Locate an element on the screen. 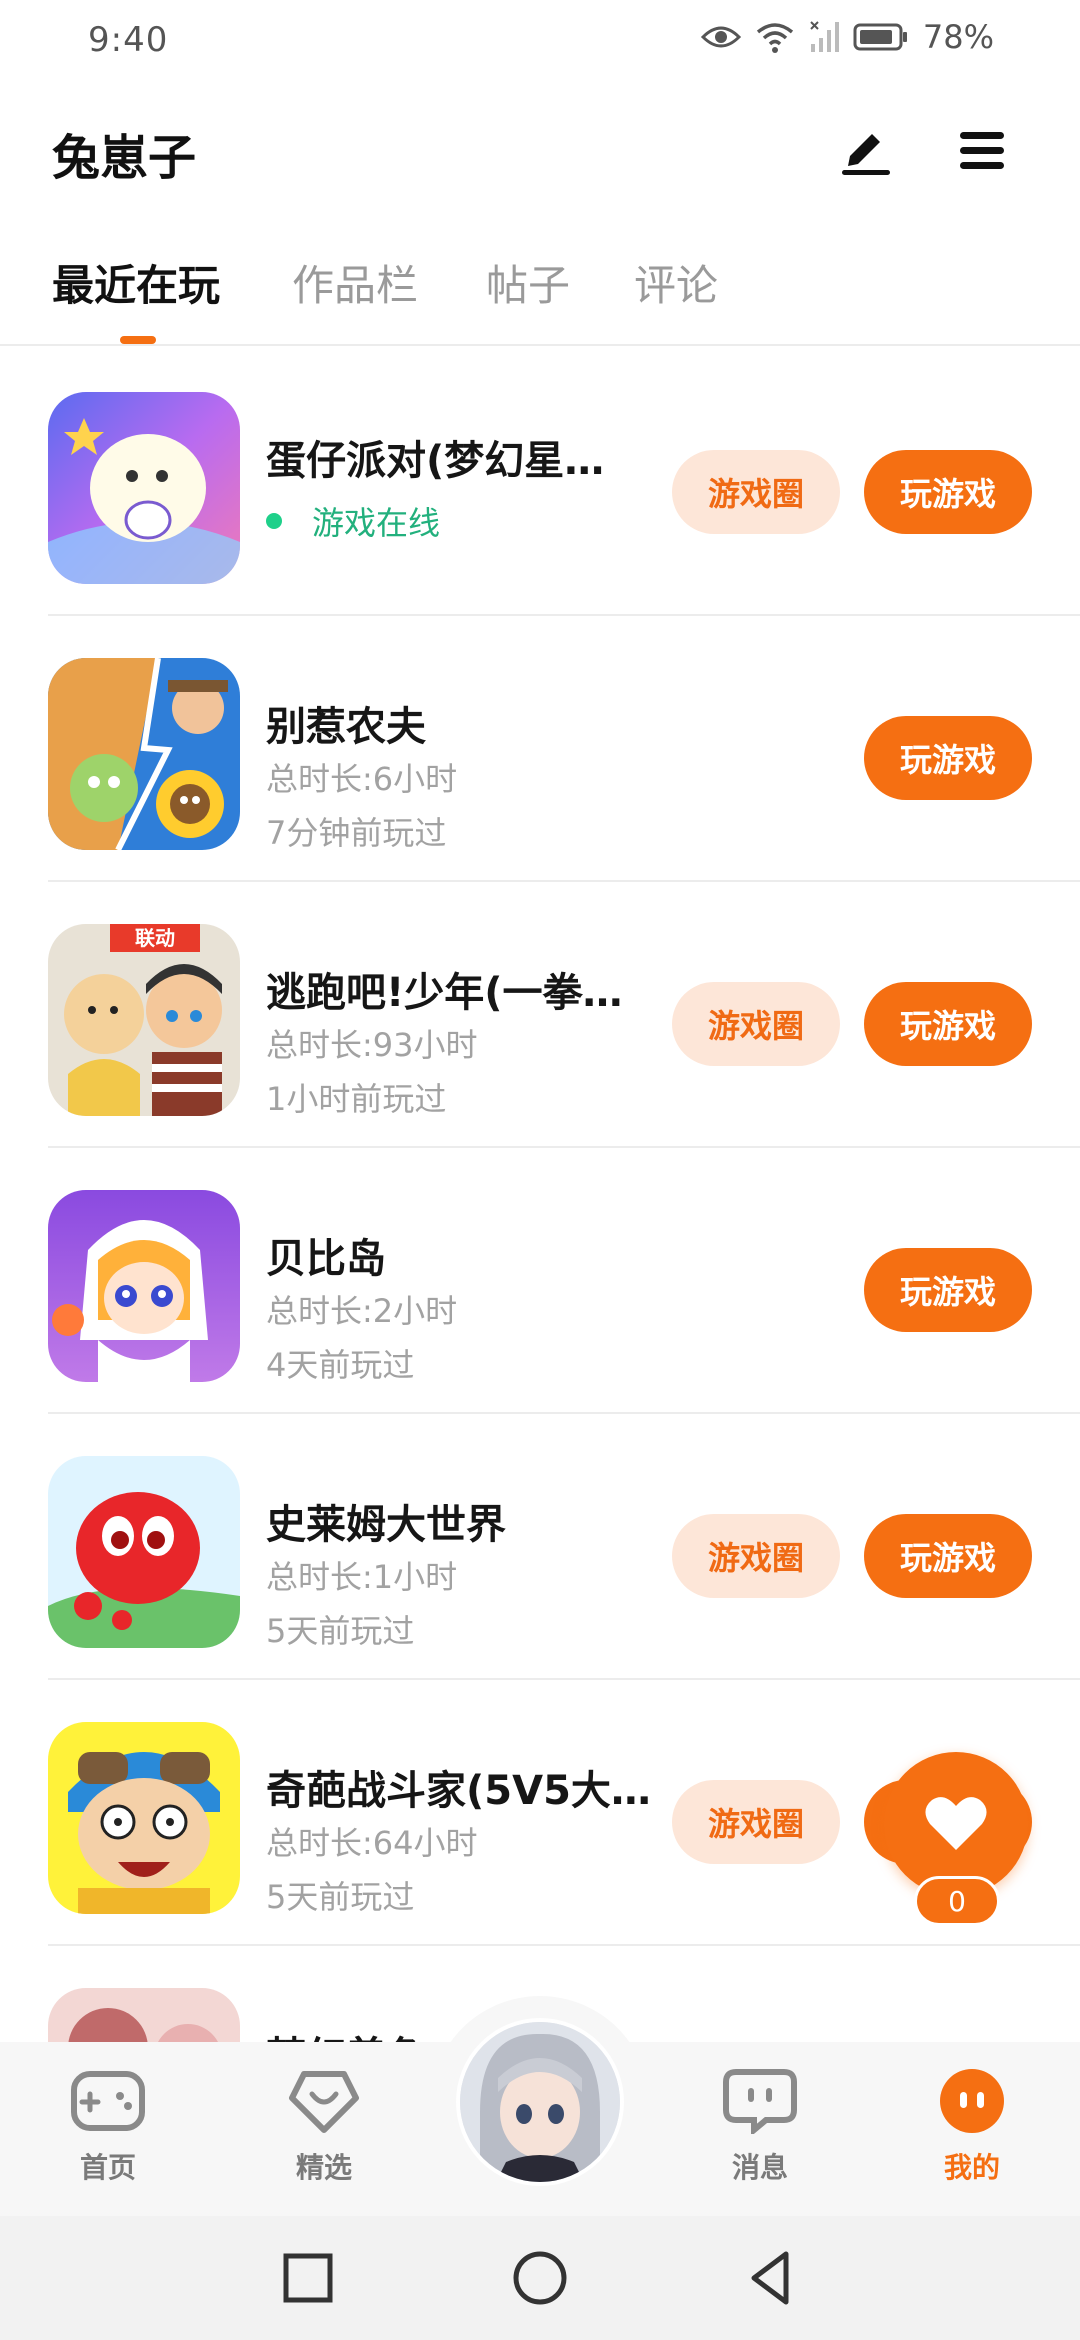 The width and height of the screenshot is (1080, 2340). back-icon is located at coordinates (772, 2278).